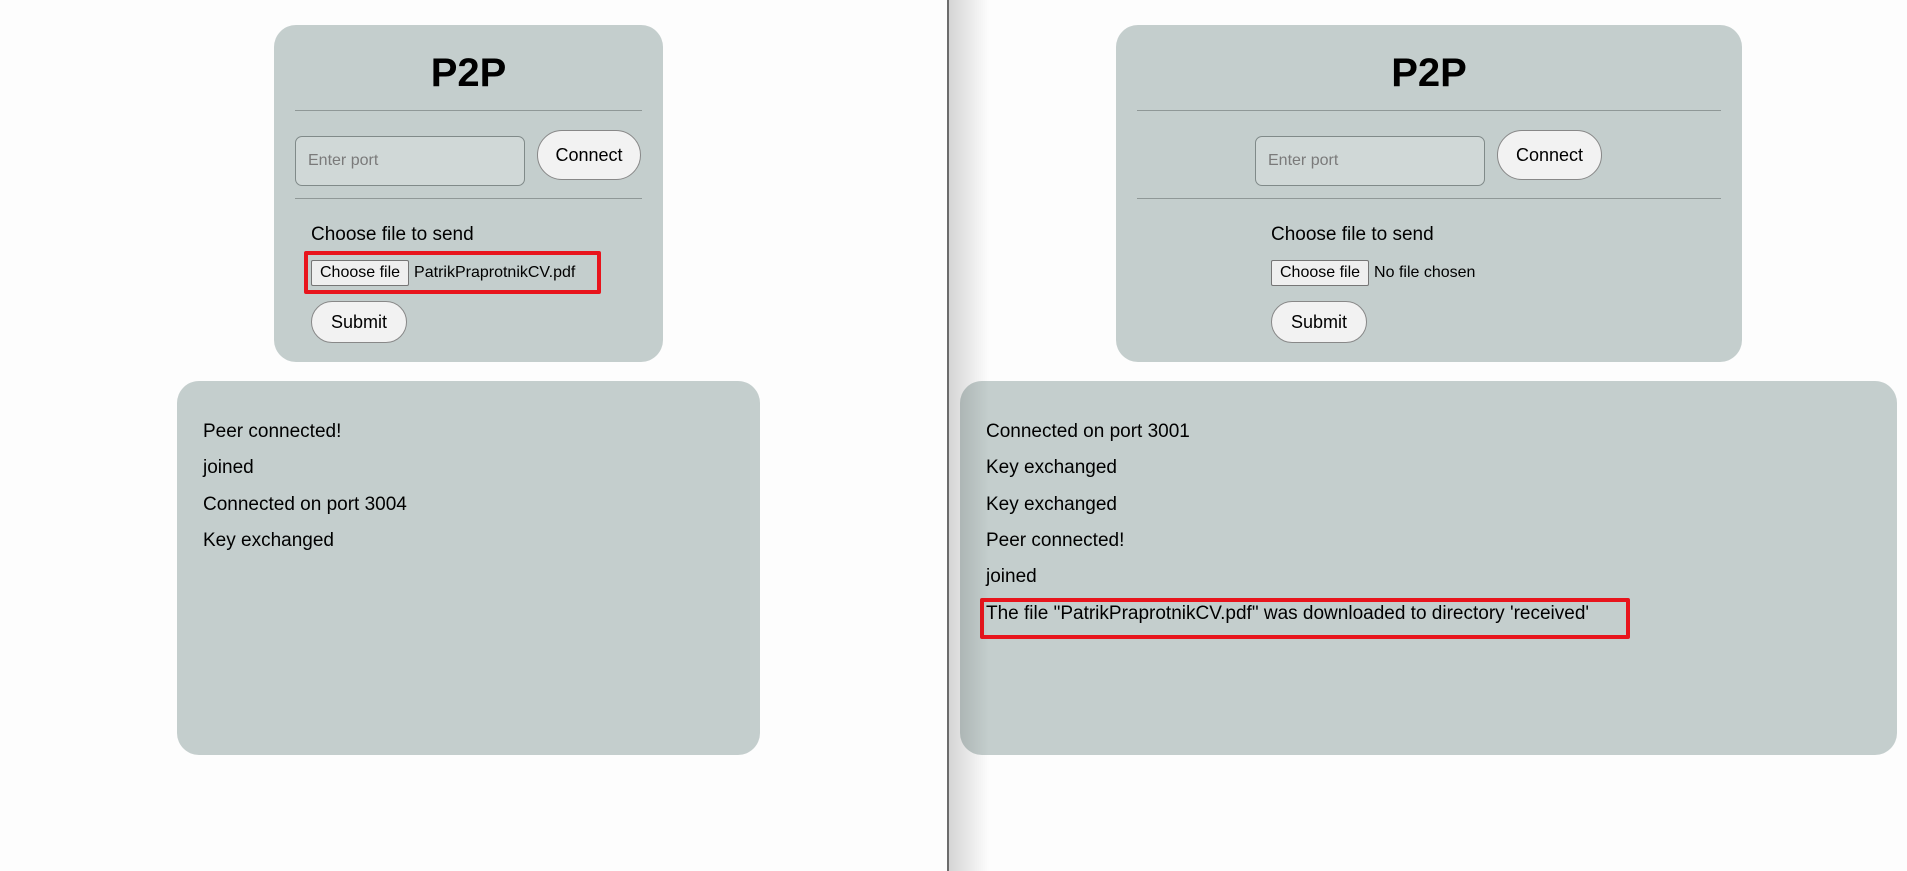  Describe the element at coordinates (1373, 273) in the screenshot. I see `file-input: Choose file No file chosen` at that location.